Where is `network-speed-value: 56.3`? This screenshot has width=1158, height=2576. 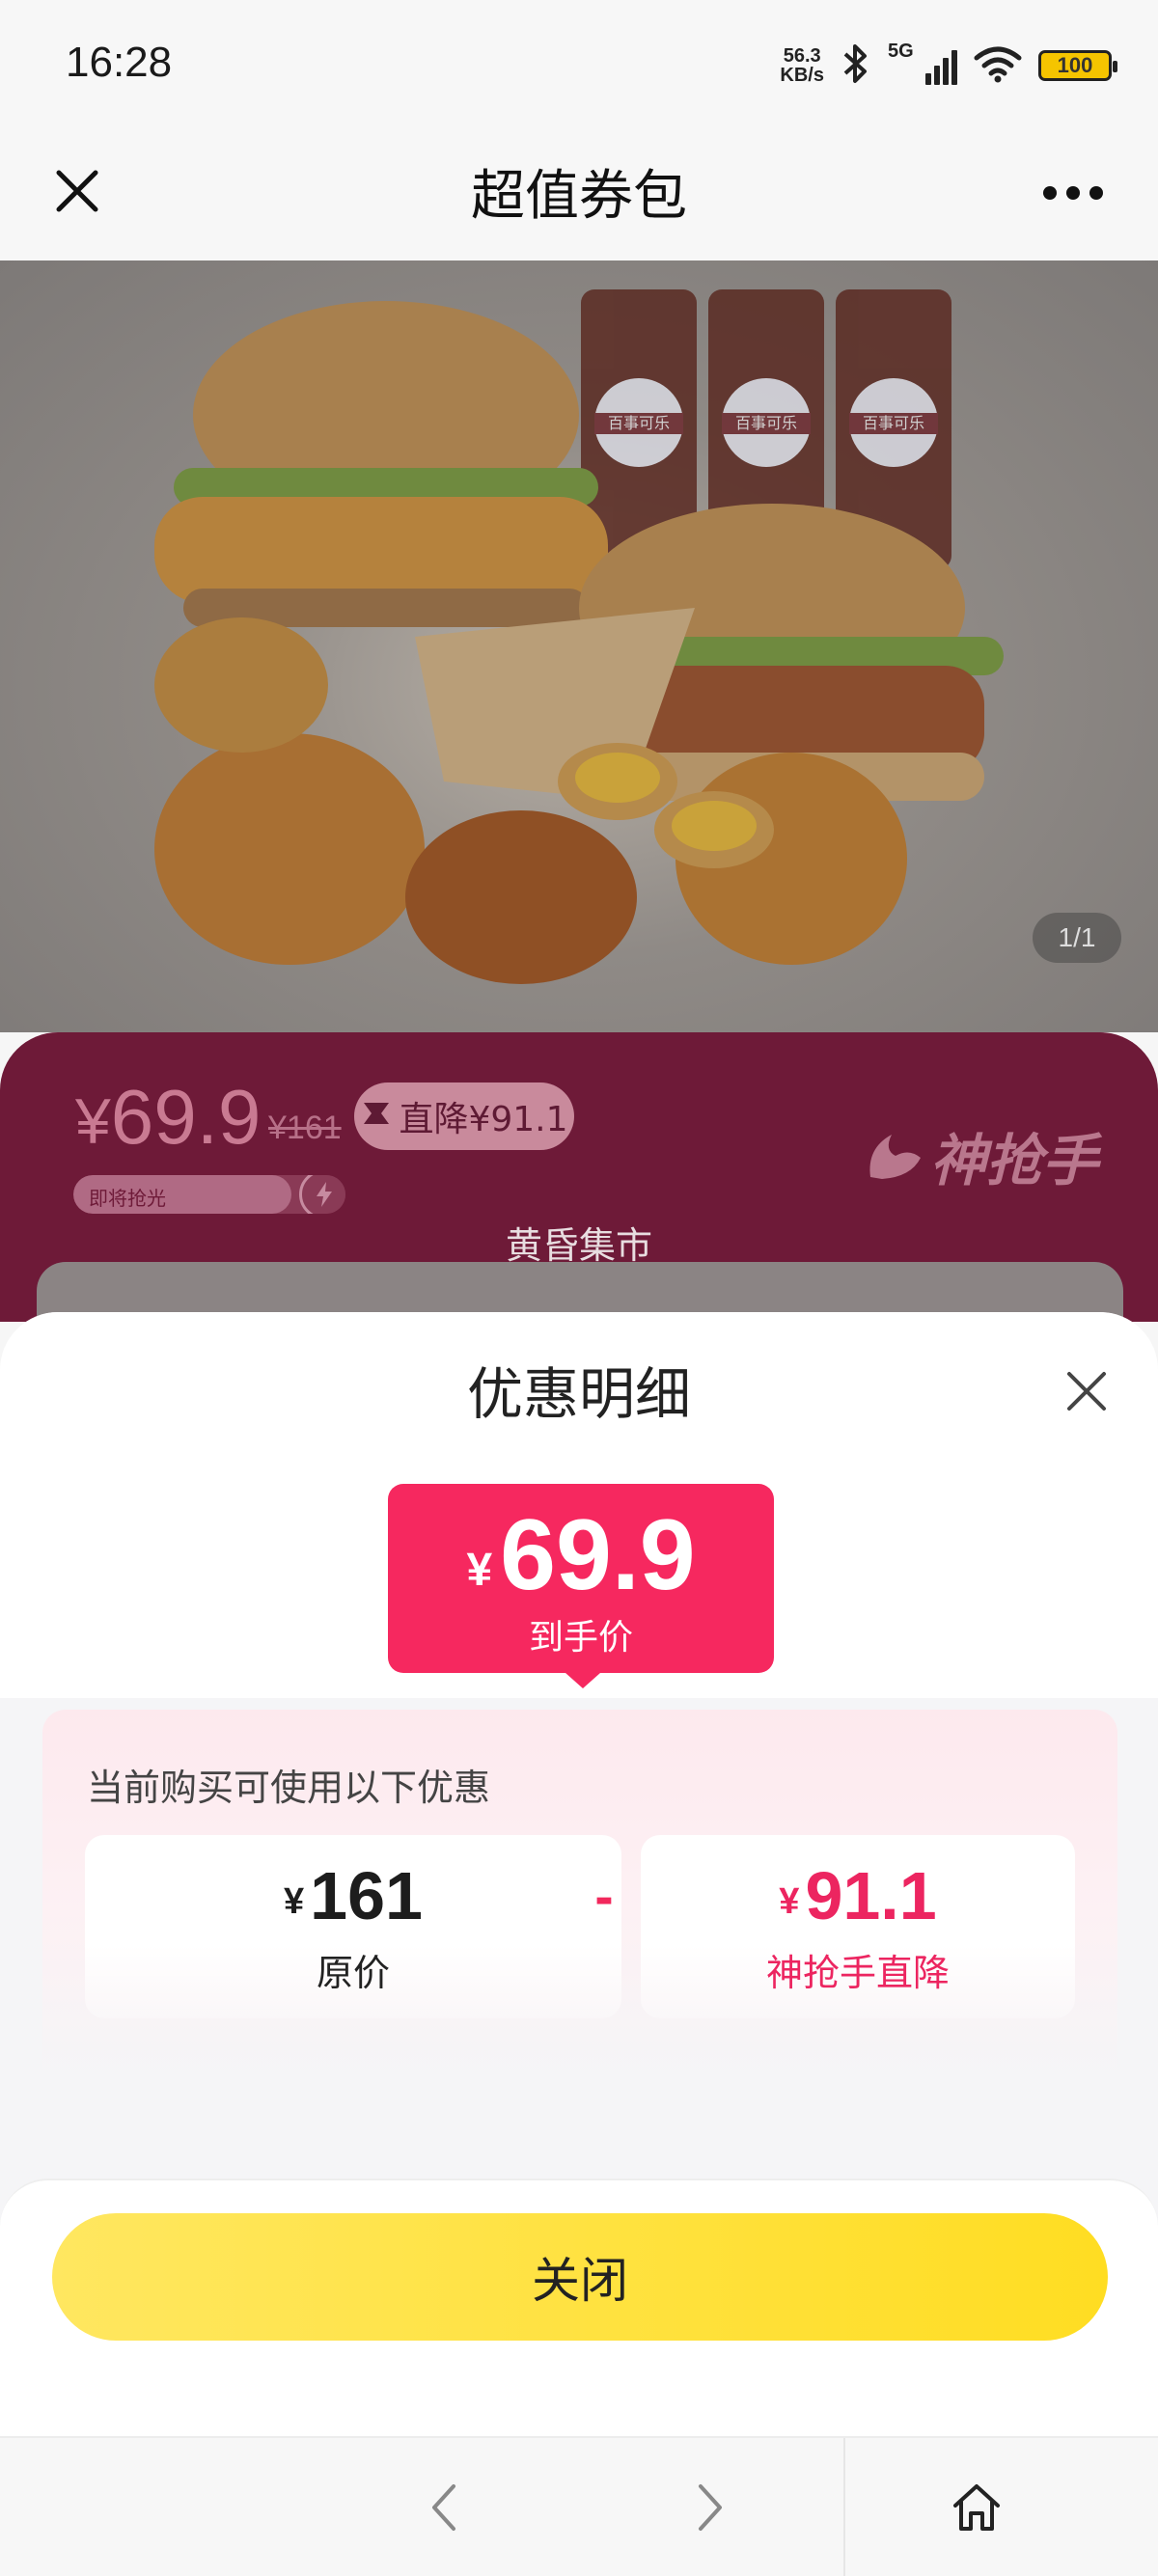 network-speed-value: 56.3 is located at coordinates (802, 56).